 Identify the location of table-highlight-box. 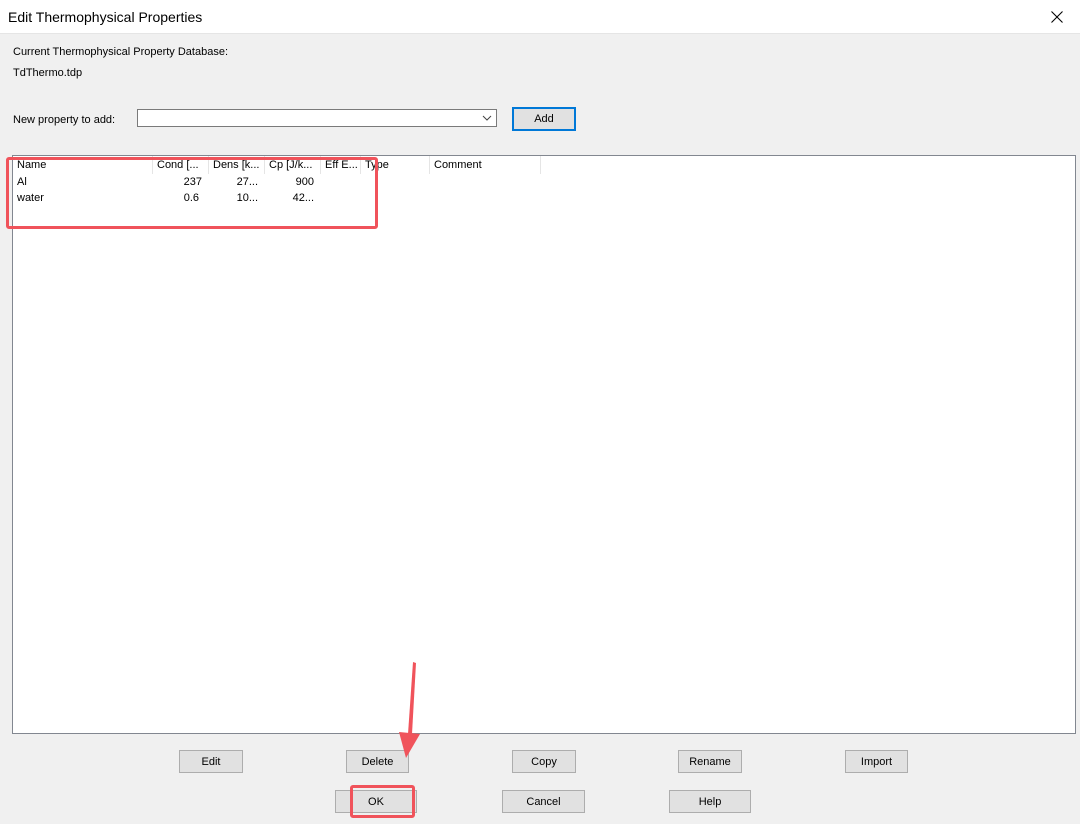
(192, 193).